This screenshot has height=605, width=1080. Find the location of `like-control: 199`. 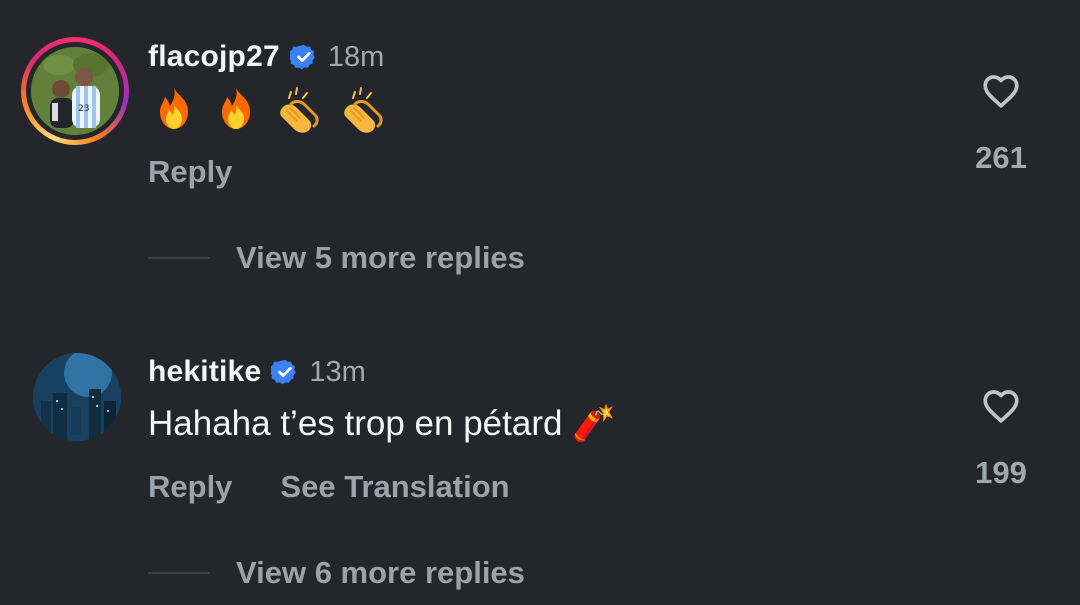

like-control: 199 is located at coordinates (1001, 438).